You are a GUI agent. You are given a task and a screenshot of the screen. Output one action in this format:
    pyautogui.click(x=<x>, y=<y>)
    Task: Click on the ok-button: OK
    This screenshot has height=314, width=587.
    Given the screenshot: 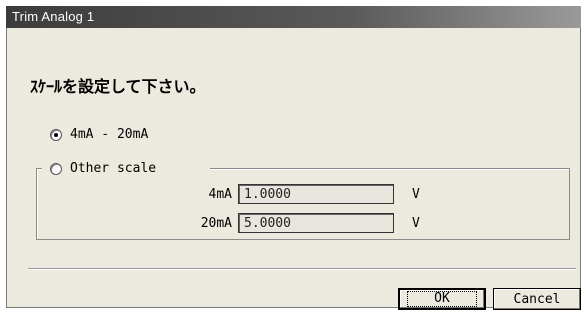 What is the action you would take?
    pyautogui.click(x=442, y=299)
    